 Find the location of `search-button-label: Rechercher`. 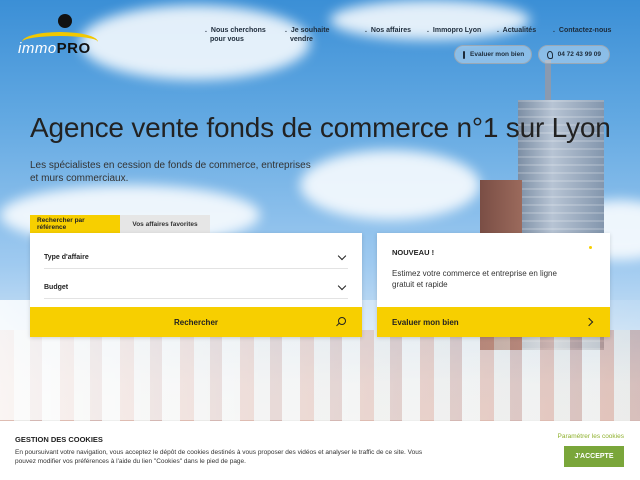

search-button-label: Rechercher is located at coordinates (196, 322).